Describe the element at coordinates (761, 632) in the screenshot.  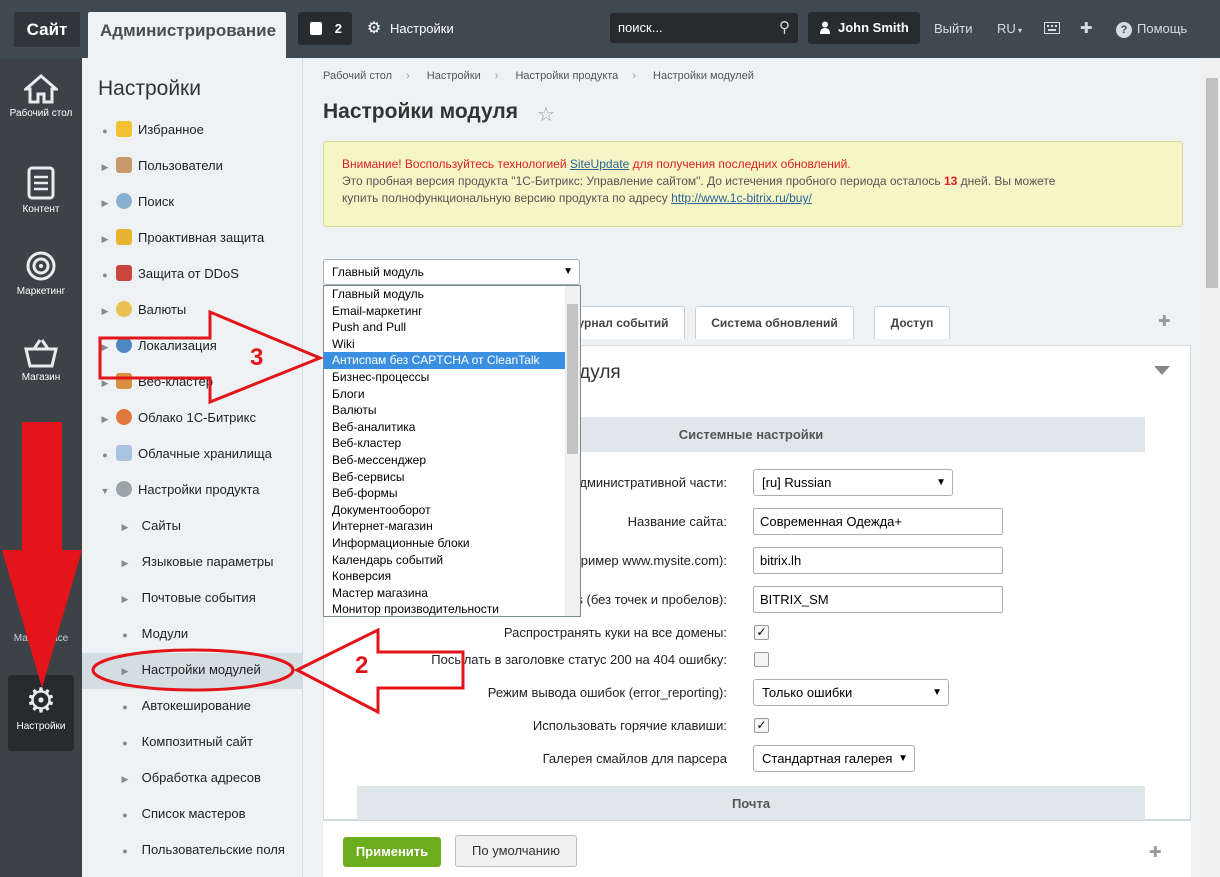
I see `cookie-all-domains-checkbox: ✓` at that location.